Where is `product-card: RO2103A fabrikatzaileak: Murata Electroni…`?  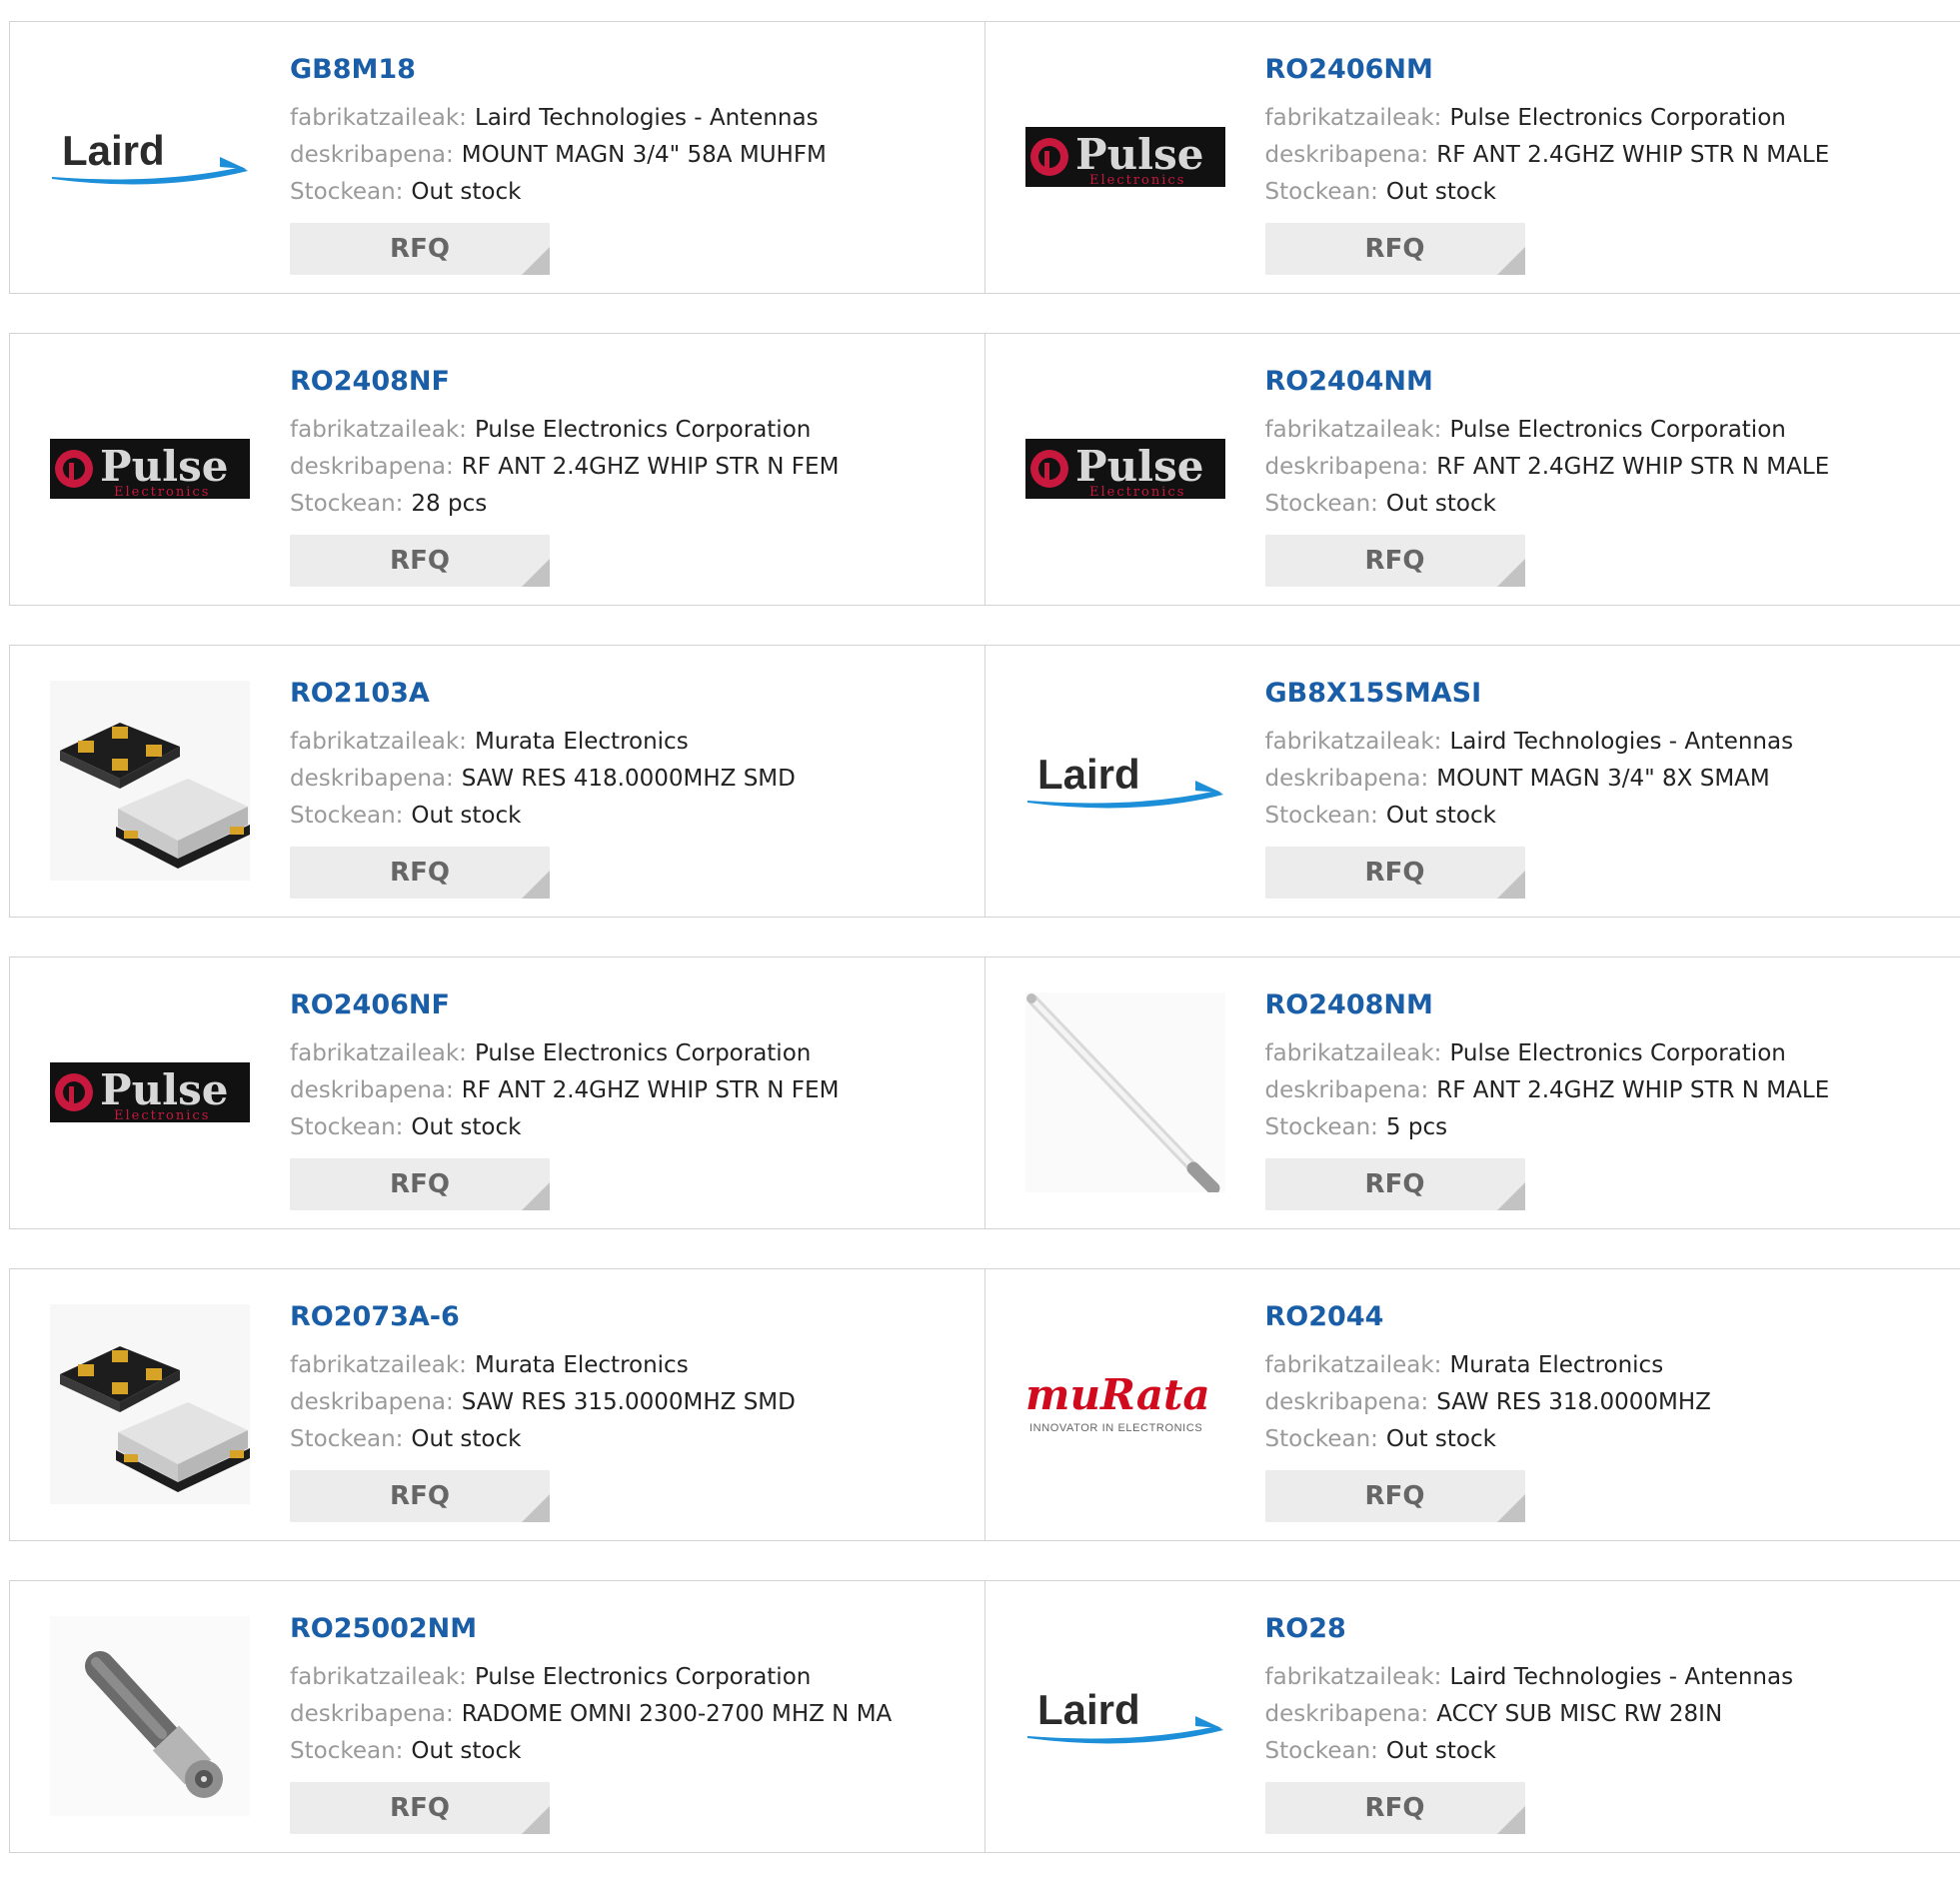 product-card: RO2103A fabrikatzaileak: Murata Electroni… is located at coordinates (498, 782).